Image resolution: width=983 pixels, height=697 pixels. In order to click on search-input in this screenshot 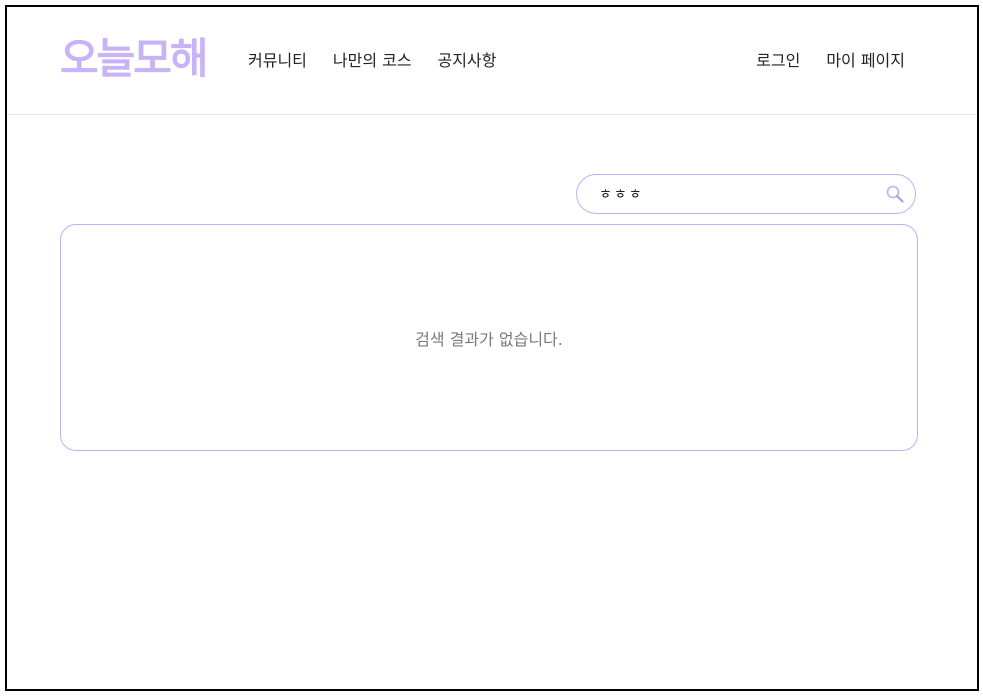, I will do `click(734, 194)`.